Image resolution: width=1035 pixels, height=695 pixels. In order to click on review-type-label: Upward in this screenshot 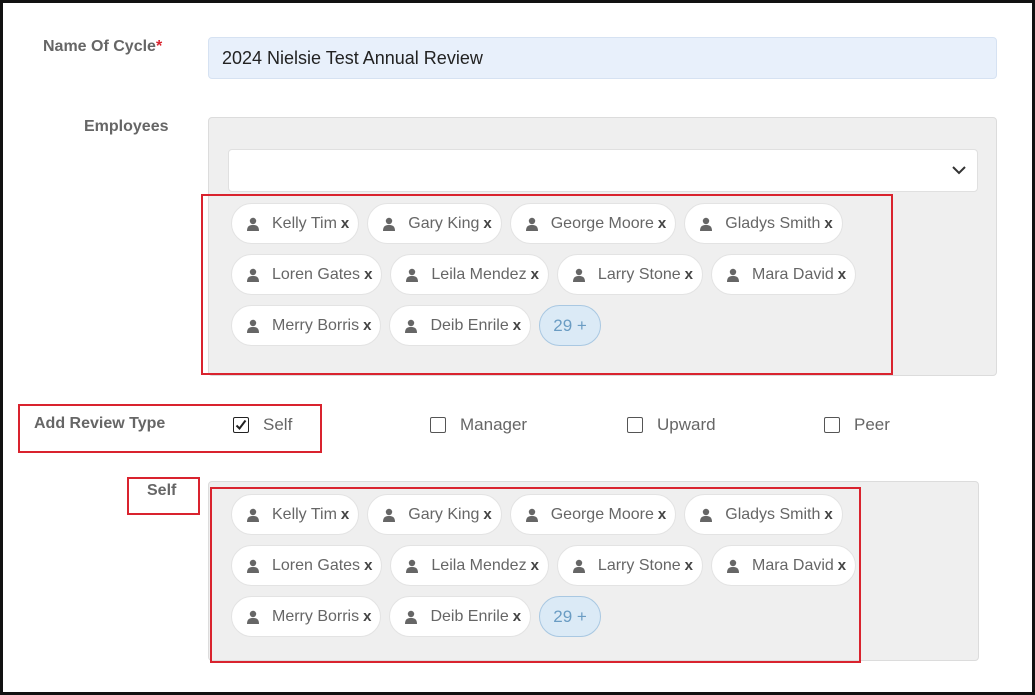, I will do `click(686, 424)`.